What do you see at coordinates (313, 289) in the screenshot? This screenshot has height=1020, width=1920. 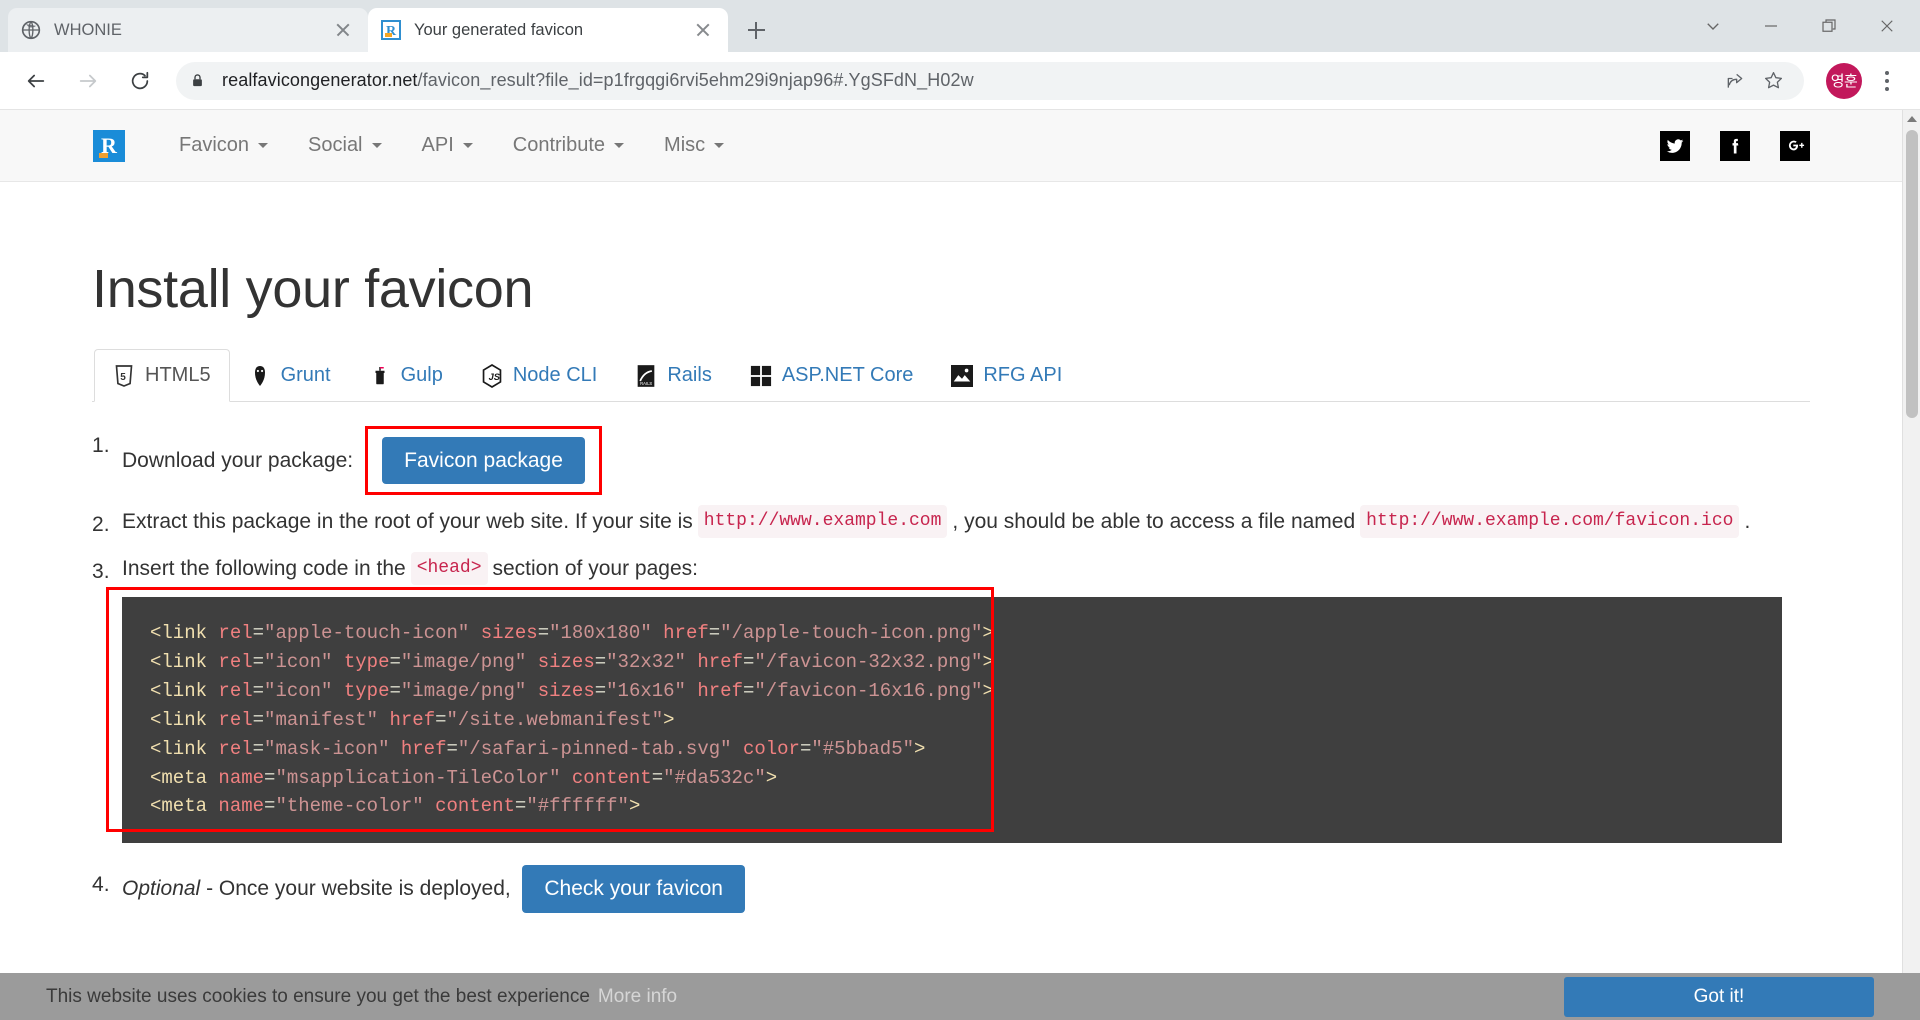 I see `page-title: Install your favicon` at bounding box center [313, 289].